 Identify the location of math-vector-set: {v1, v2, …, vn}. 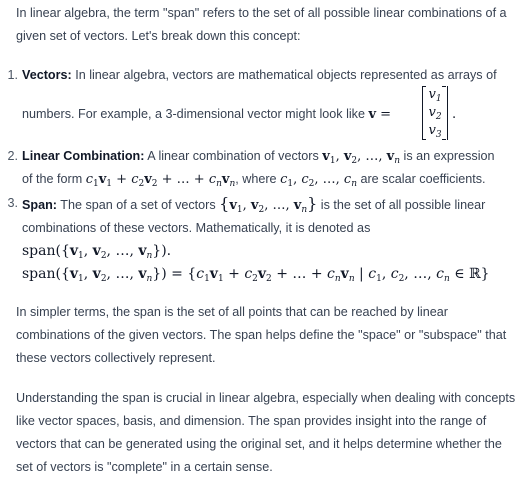
(268, 204).